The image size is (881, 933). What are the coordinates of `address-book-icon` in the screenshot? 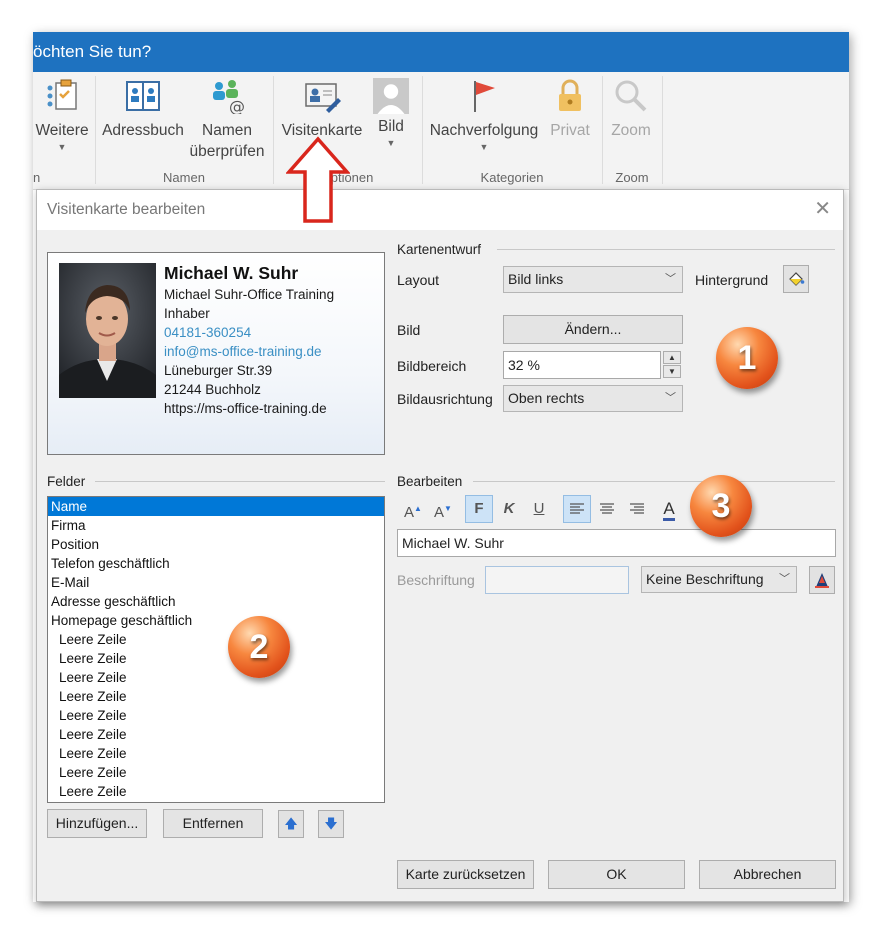 It's located at (143, 96).